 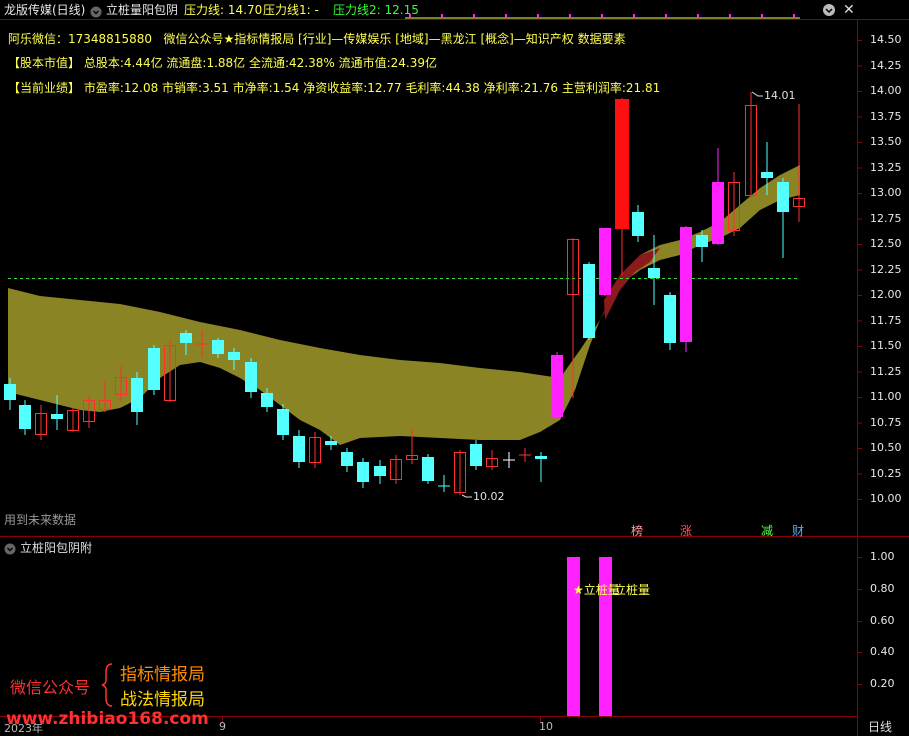 I want to click on price-label: 14.00, so click(x=886, y=90).